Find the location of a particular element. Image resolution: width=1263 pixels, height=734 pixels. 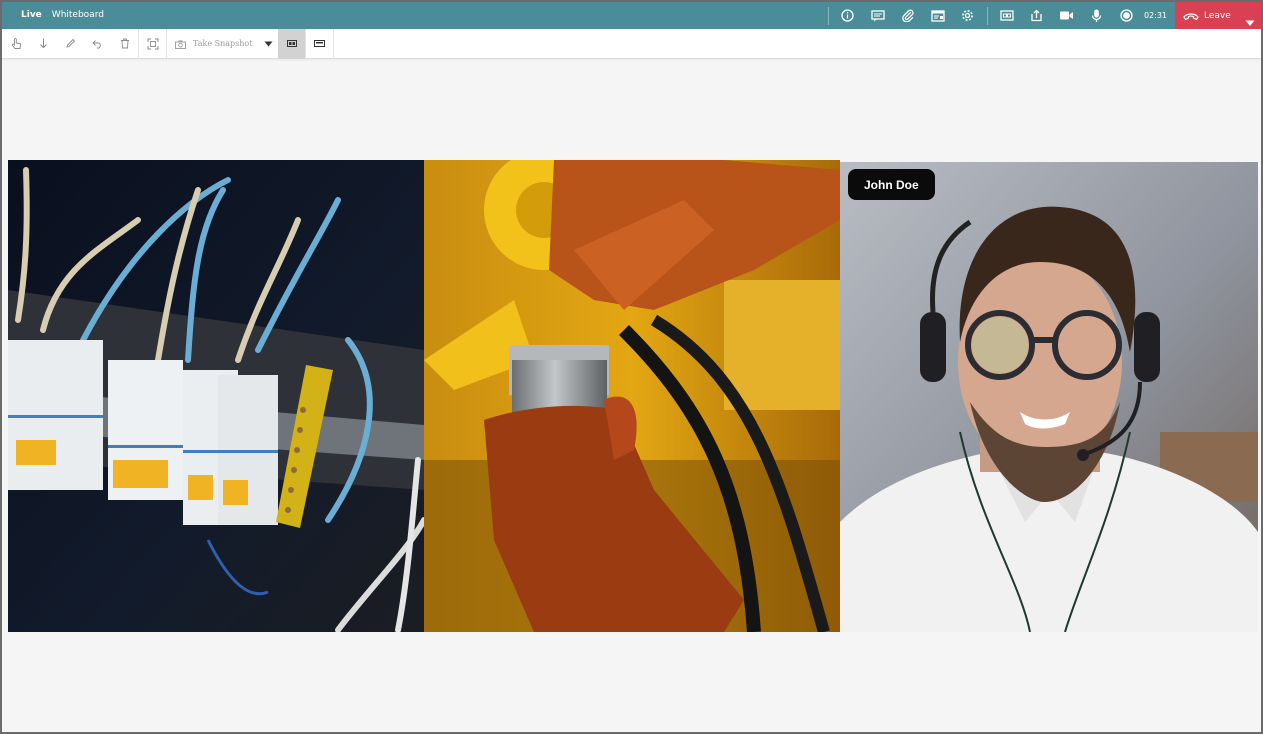

microphone-icon is located at coordinates (1097, 15).